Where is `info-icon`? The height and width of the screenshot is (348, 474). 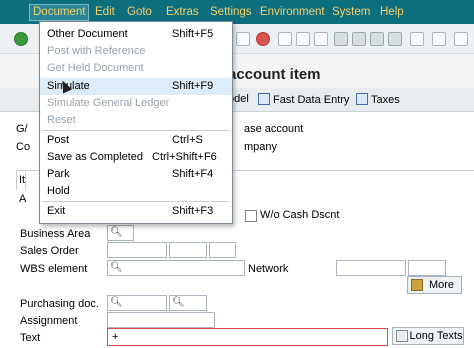 info-icon is located at coordinates (362, 99).